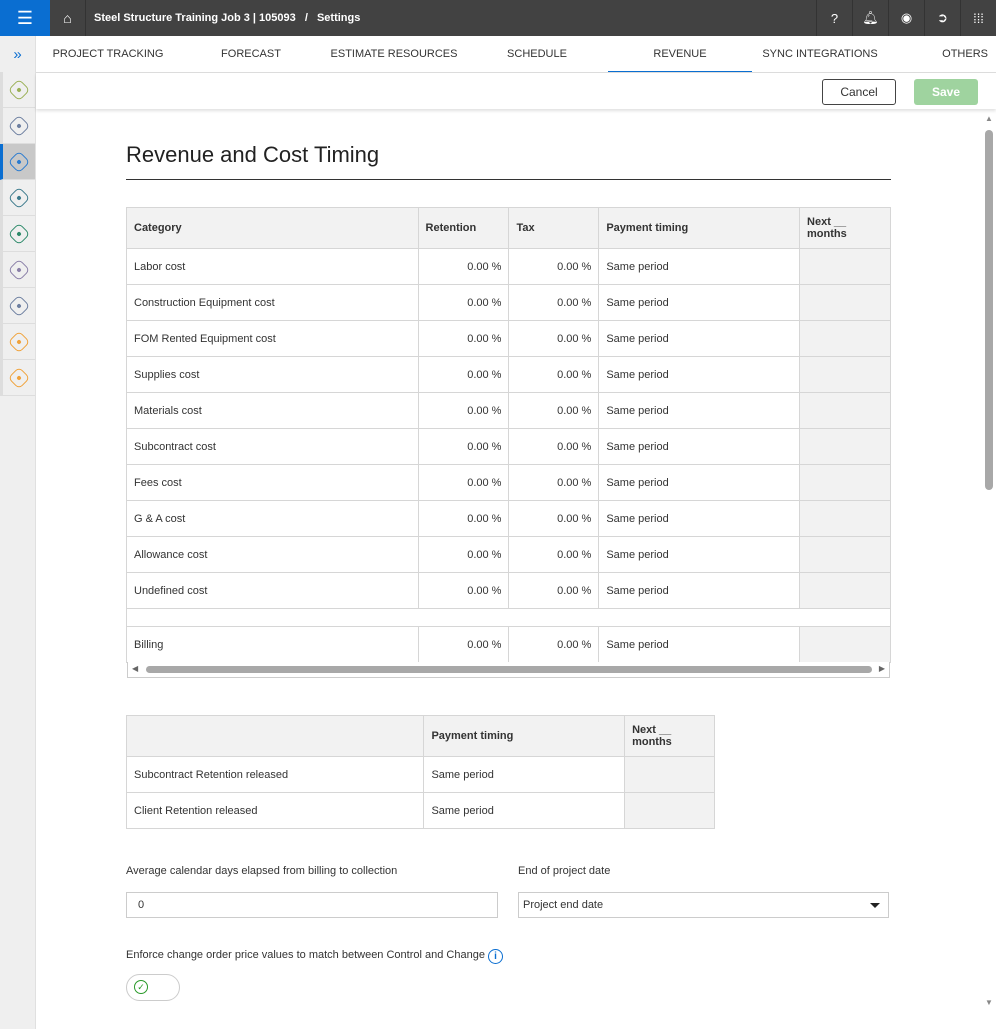 The height and width of the screenshot is (1029, 996). What do you see at coordinates (834, 18) in the screenshot?
I see `help-icon: ?` at bounding box center [834, 18].